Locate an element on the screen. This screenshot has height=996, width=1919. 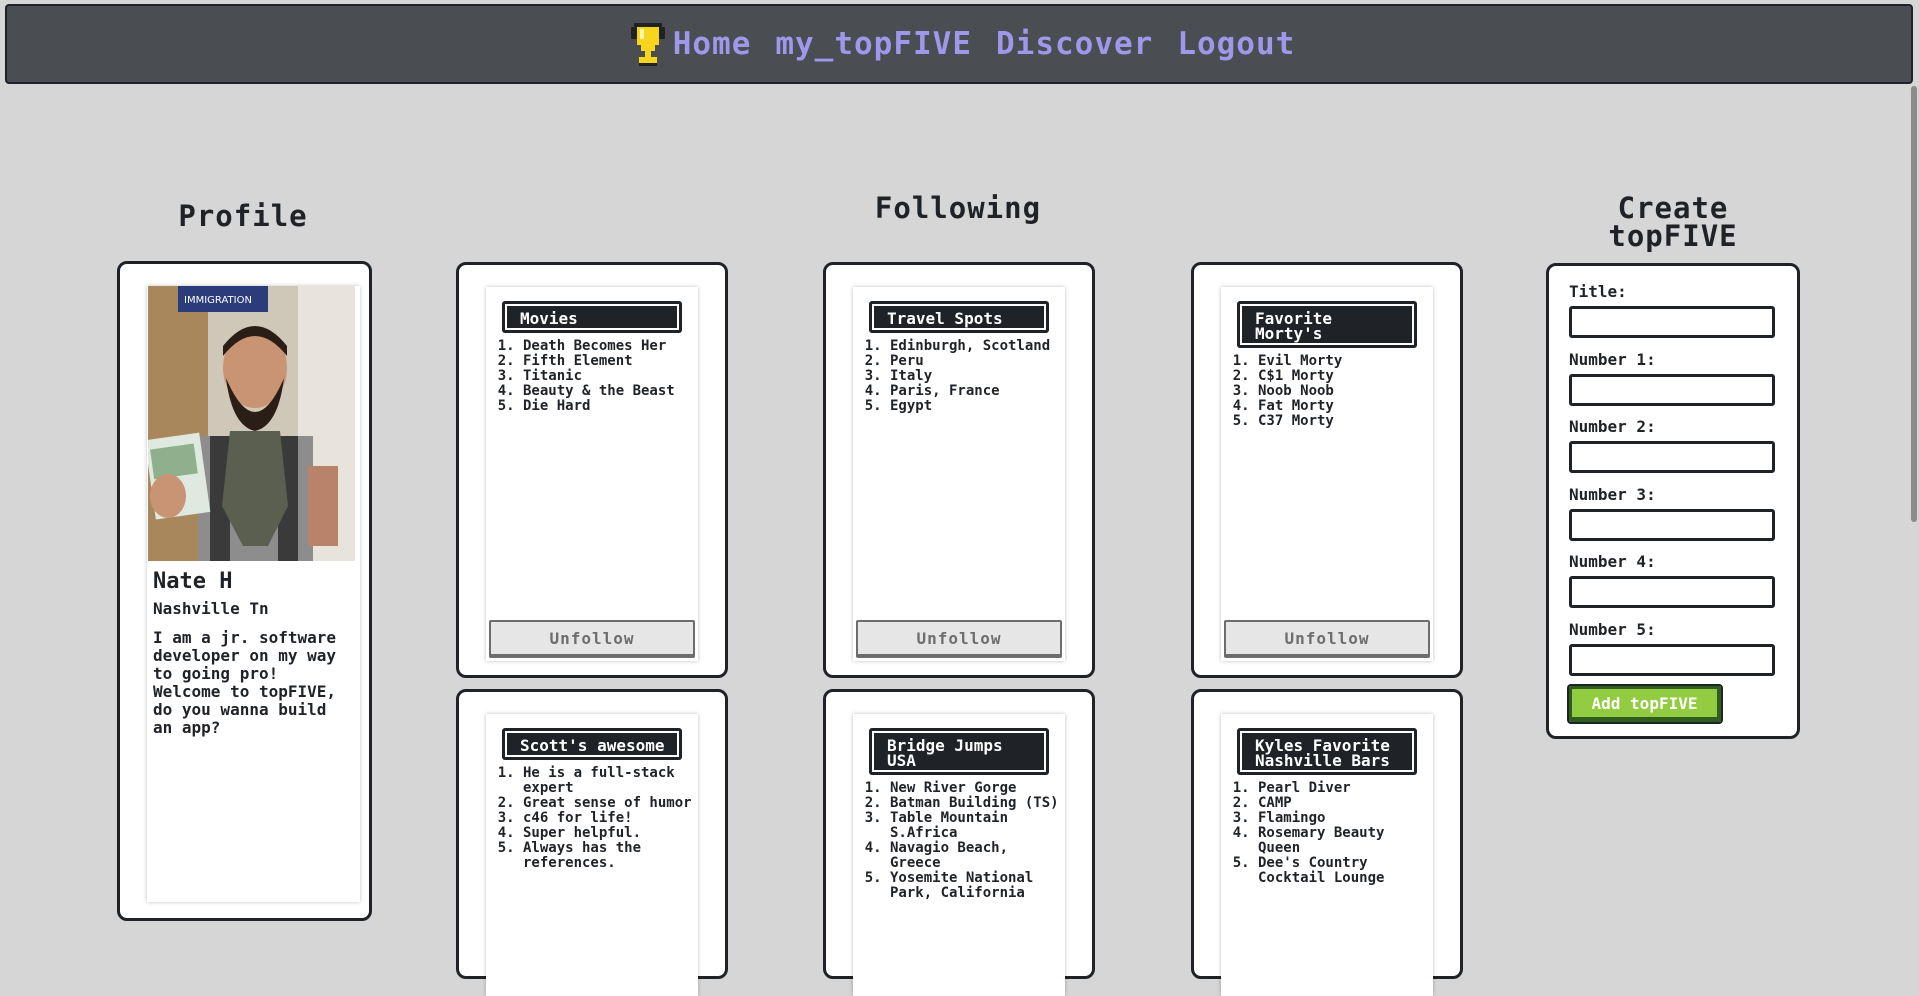
topfive-list-title: Travel Spots is located at coordinates (959, 317).